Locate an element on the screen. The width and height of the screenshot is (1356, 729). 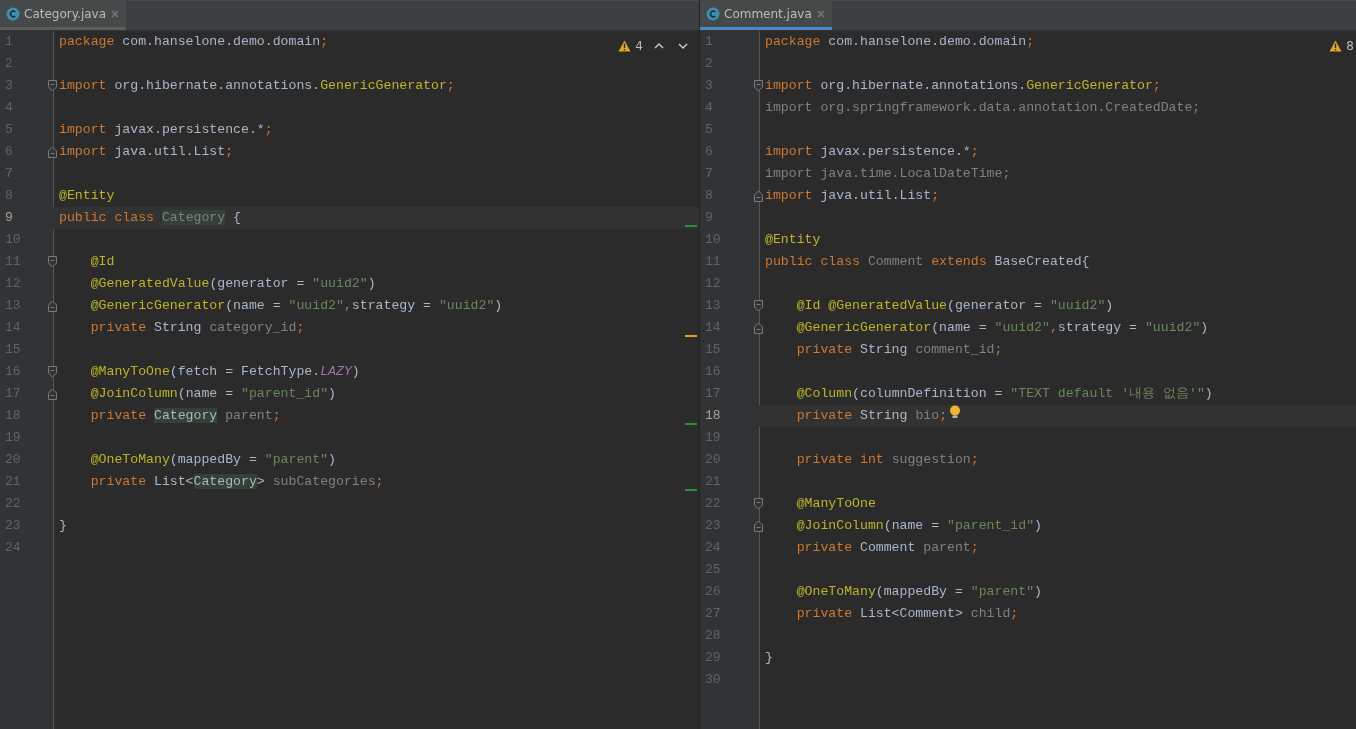
file-tab: Category.java is located at coordinates (63, 15).